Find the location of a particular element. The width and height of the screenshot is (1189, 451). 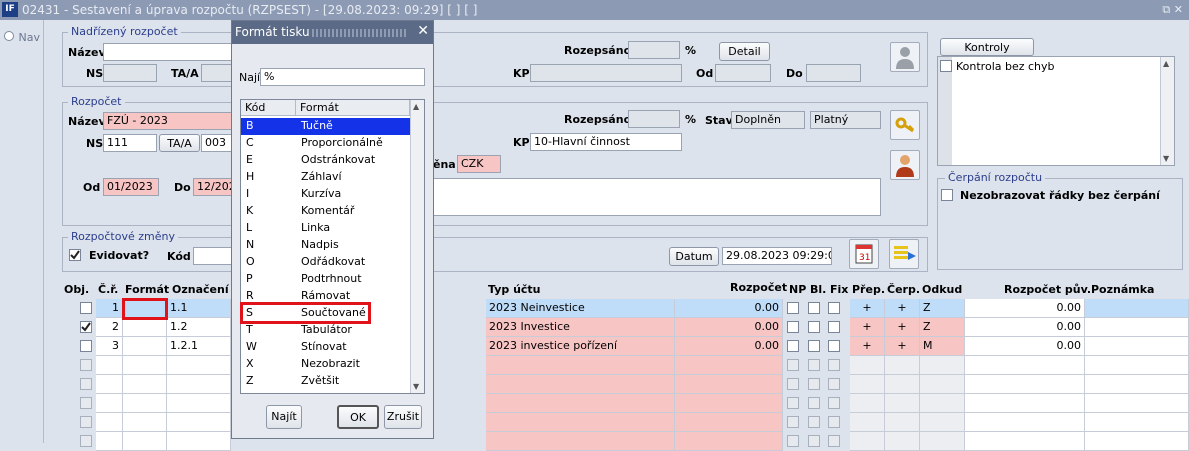

cell-typ is located at coordinates (580, 422).